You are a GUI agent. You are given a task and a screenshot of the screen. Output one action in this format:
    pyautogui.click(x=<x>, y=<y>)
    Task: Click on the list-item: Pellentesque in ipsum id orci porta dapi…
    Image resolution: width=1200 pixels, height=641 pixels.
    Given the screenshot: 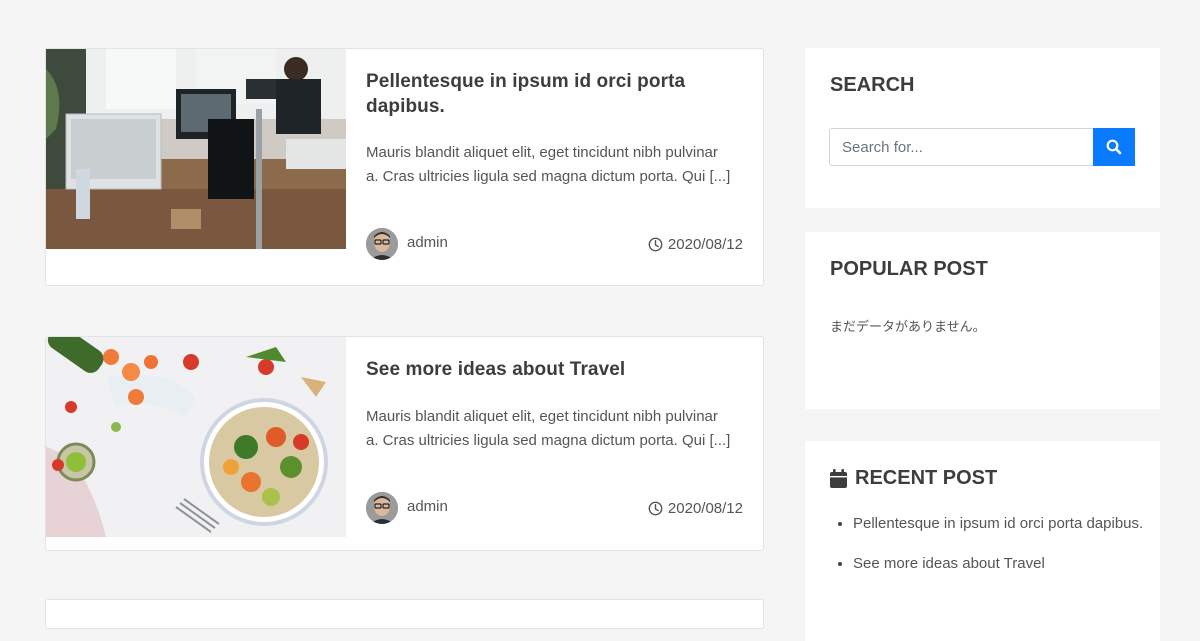 What is the action you would take?
    pyautogui.click(x=1003, y=523)
    